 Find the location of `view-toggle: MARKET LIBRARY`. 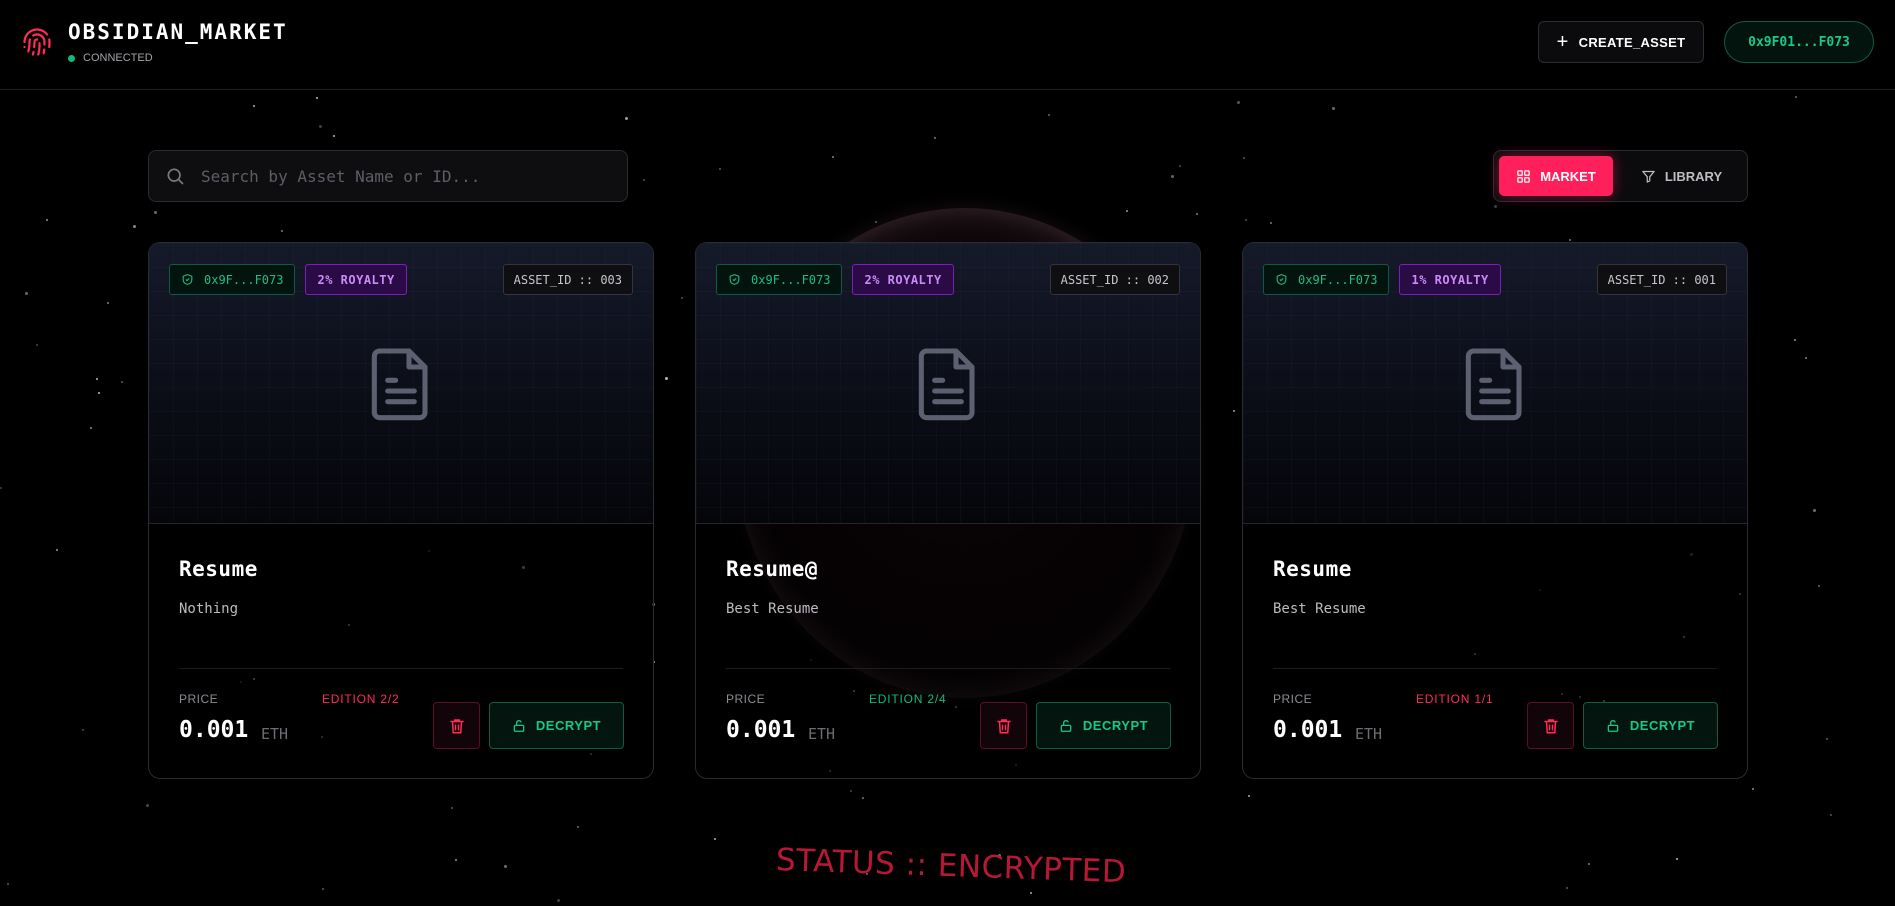

view-toggle: MARKET LIBRARY is located at coordinates (1620, 176).